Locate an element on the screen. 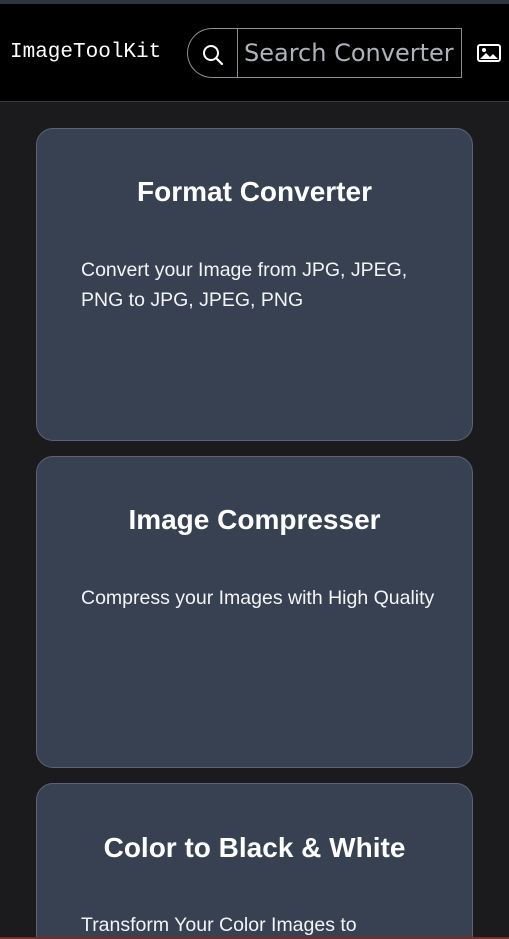  card-title: Image Compresser is located at coordinates (254, 519).